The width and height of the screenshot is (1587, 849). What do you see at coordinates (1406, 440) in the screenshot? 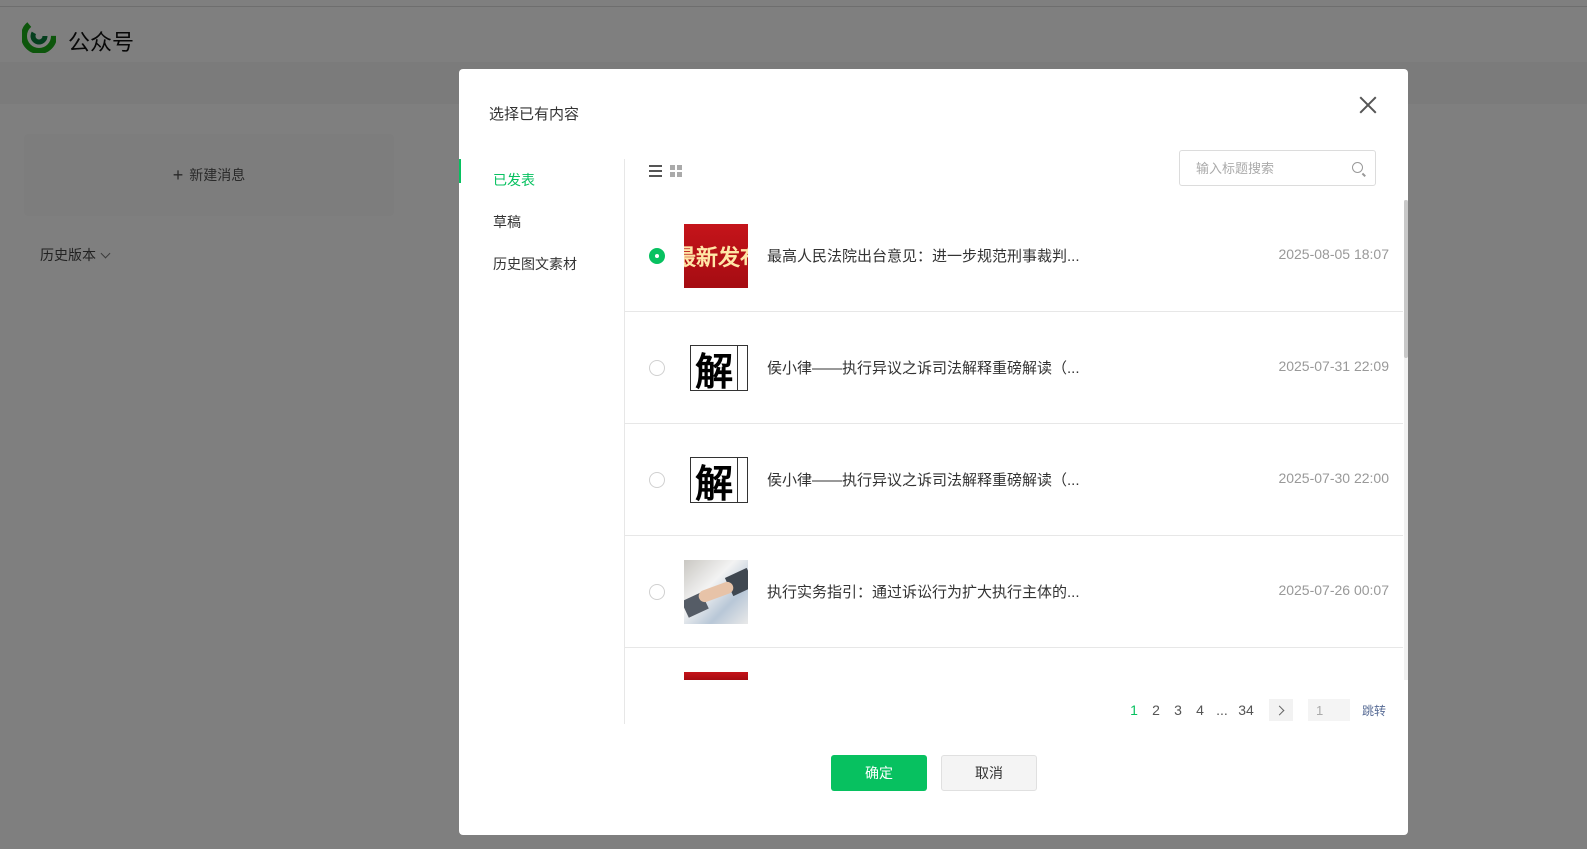
I see `list-scrollbar` at bounding box center [1406, 440].